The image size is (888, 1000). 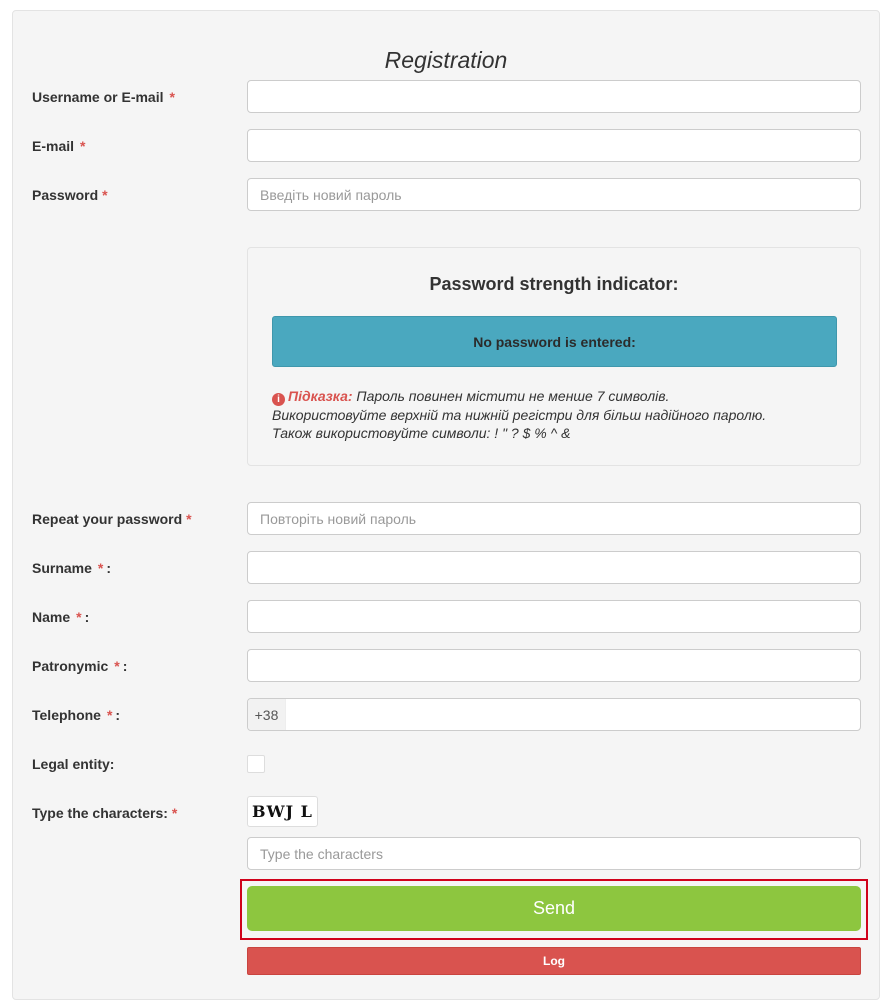 I want to click on email-input, so click(x=554, y=145).